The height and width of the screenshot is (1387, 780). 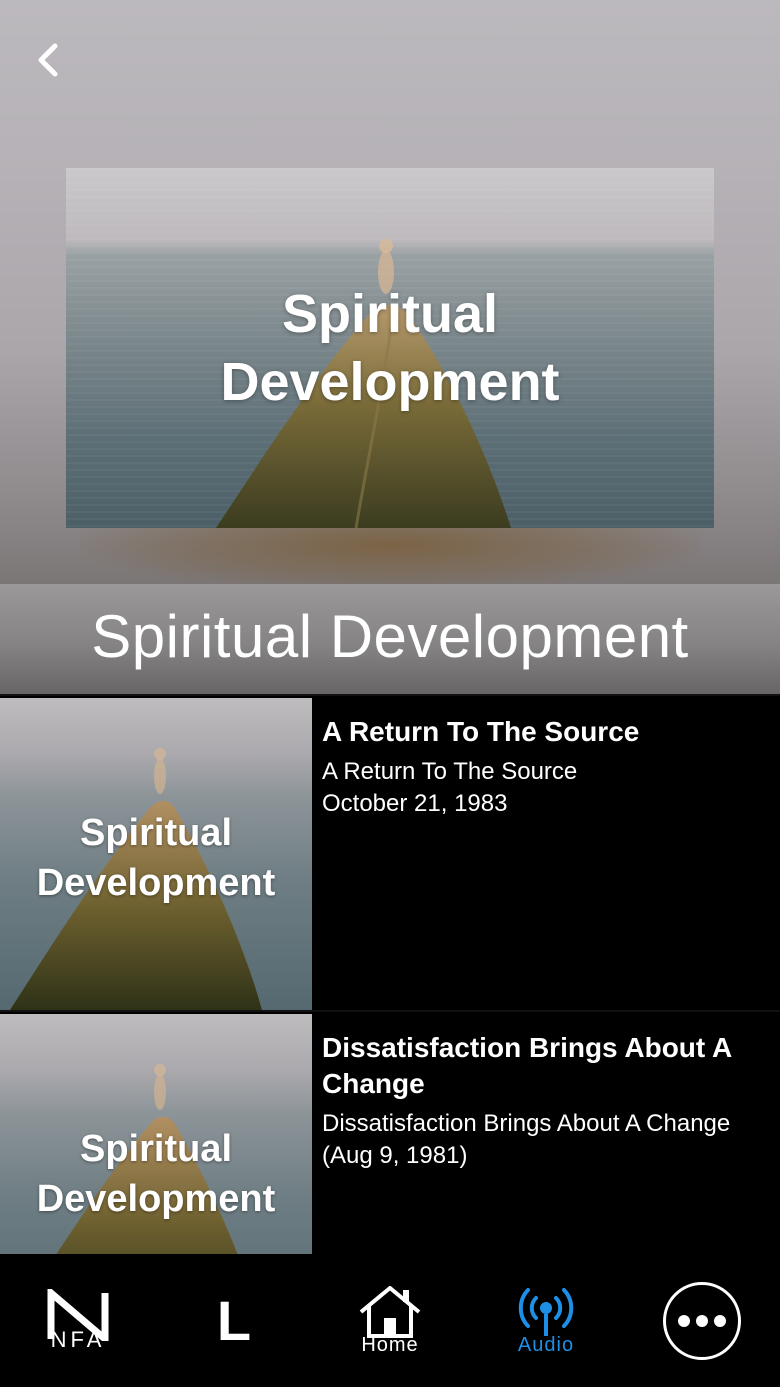 I want to click on more-dots-icon, so click(x=702, y=1320).